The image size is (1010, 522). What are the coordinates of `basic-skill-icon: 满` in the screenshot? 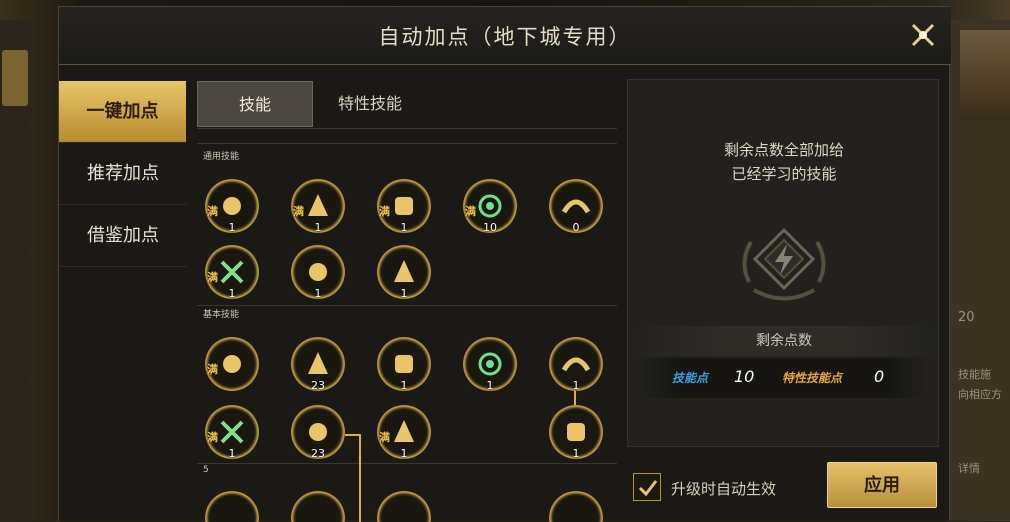 It's located at (232, 364).